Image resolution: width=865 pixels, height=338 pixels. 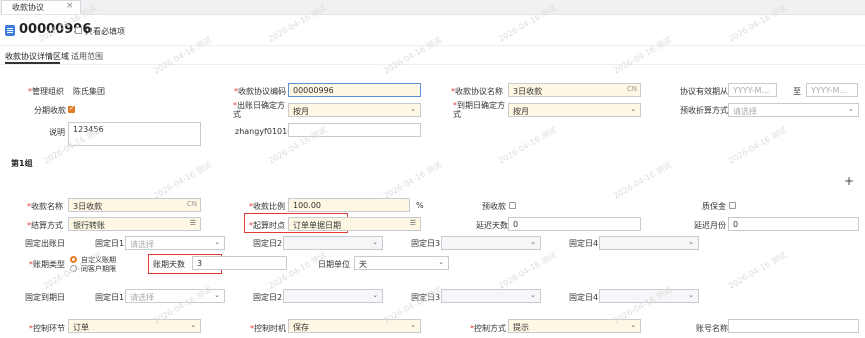 I want to click on delay-days-input: 0, so click(x=574, y=224).